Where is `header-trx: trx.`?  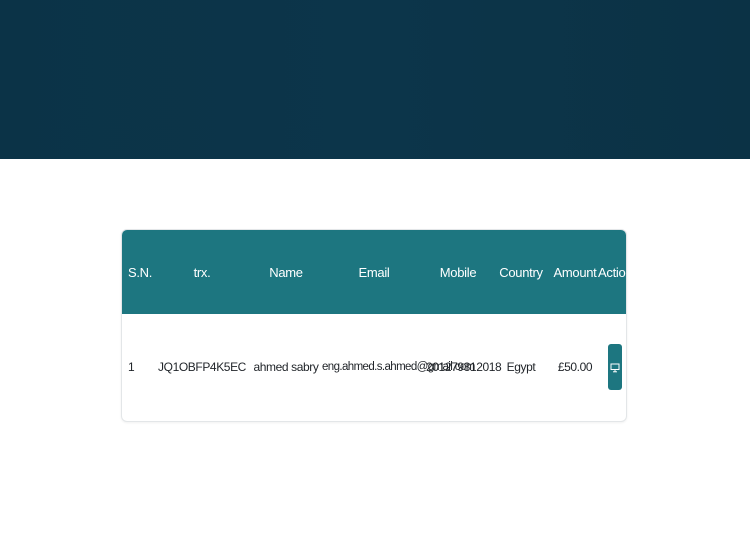
header-trx: trx. is located at coordinates (202, 272).